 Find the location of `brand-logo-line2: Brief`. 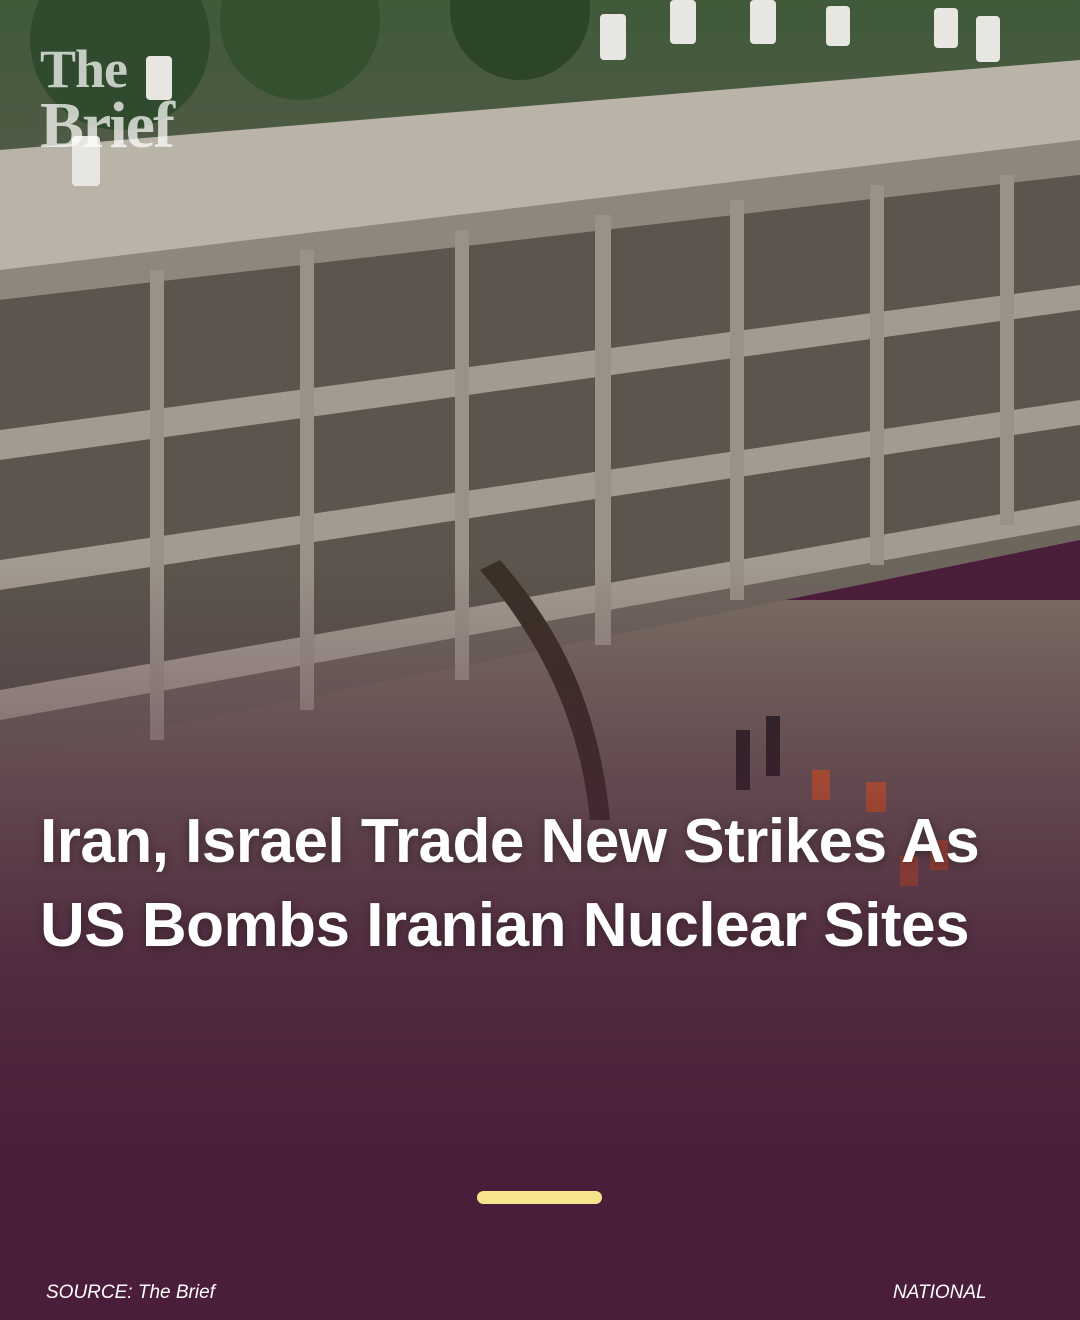

brand-logo-line2: Brief is located at coordinates (107, 126).